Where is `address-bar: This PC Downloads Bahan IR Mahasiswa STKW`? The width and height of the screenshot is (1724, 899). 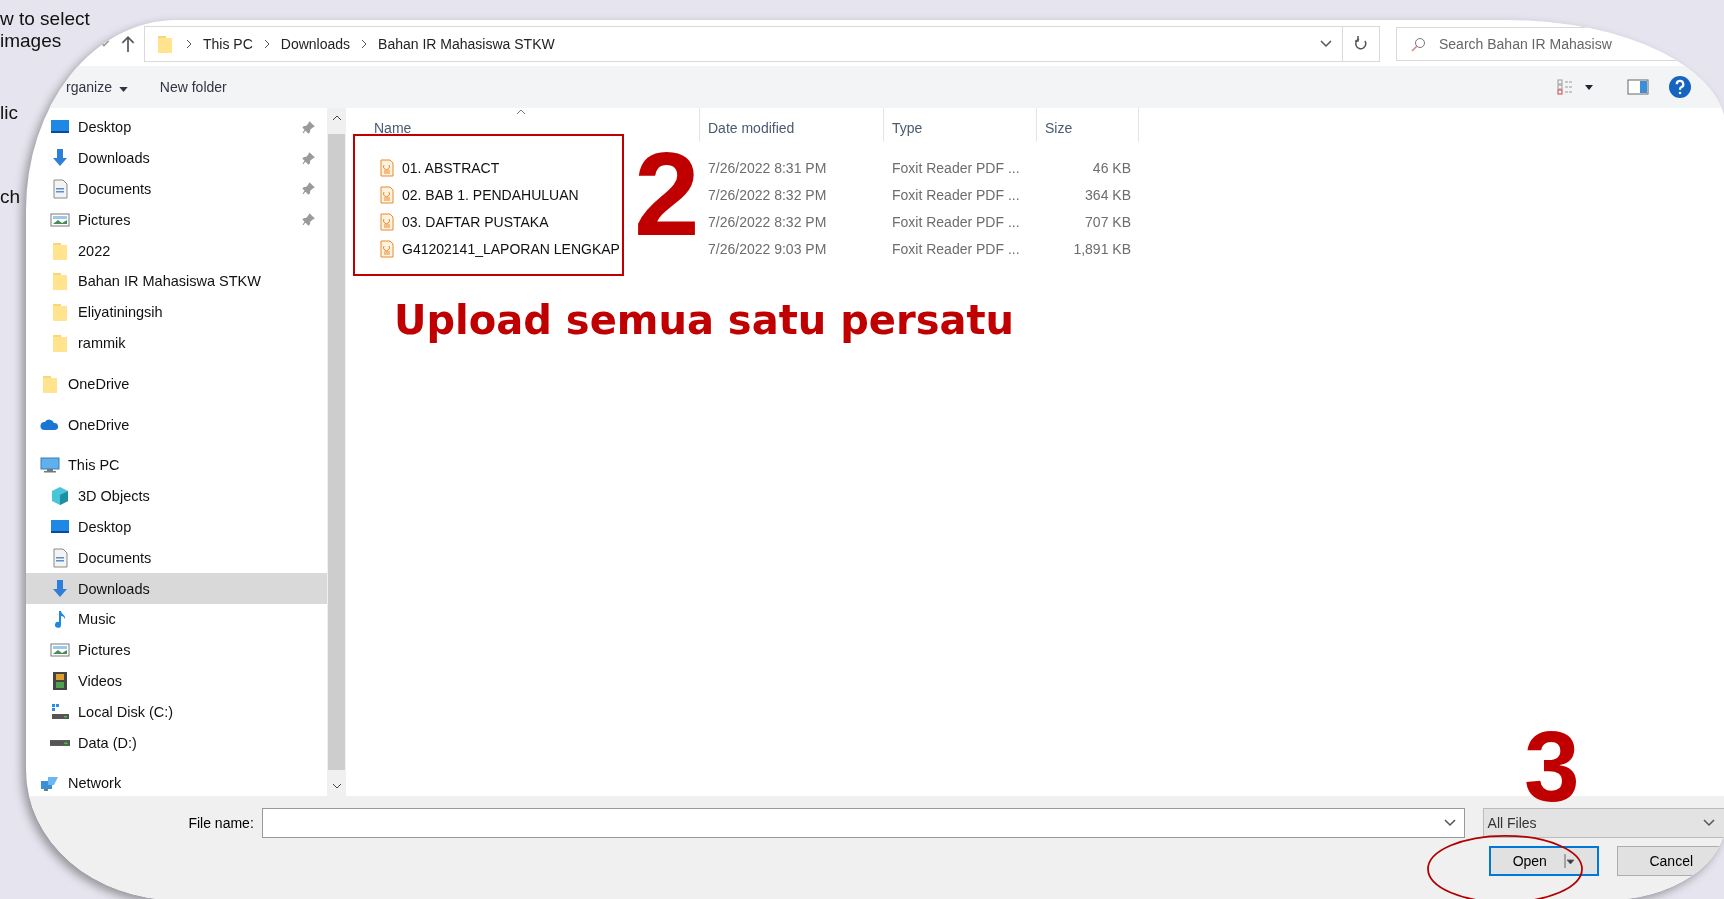
address-bar: This PC Downloads Bahan IR Mahasiswa STKW is located at coordinates (743, 44).